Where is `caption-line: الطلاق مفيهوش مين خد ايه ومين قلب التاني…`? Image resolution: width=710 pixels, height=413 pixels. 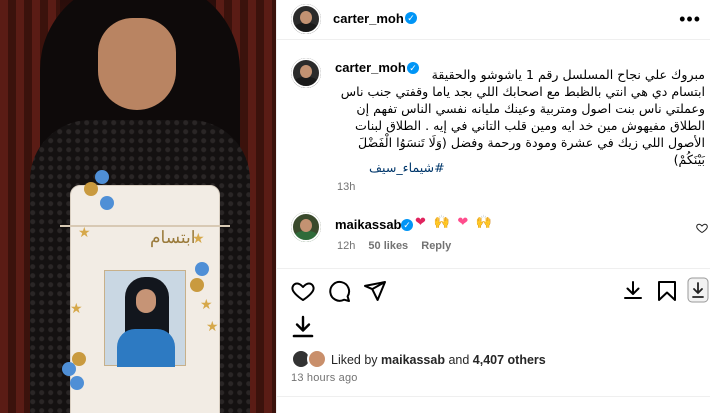 caption-line: الطلاق مفيهوش مين خد ايه ومين قلب التاني… is located at coordinates (530, 125).